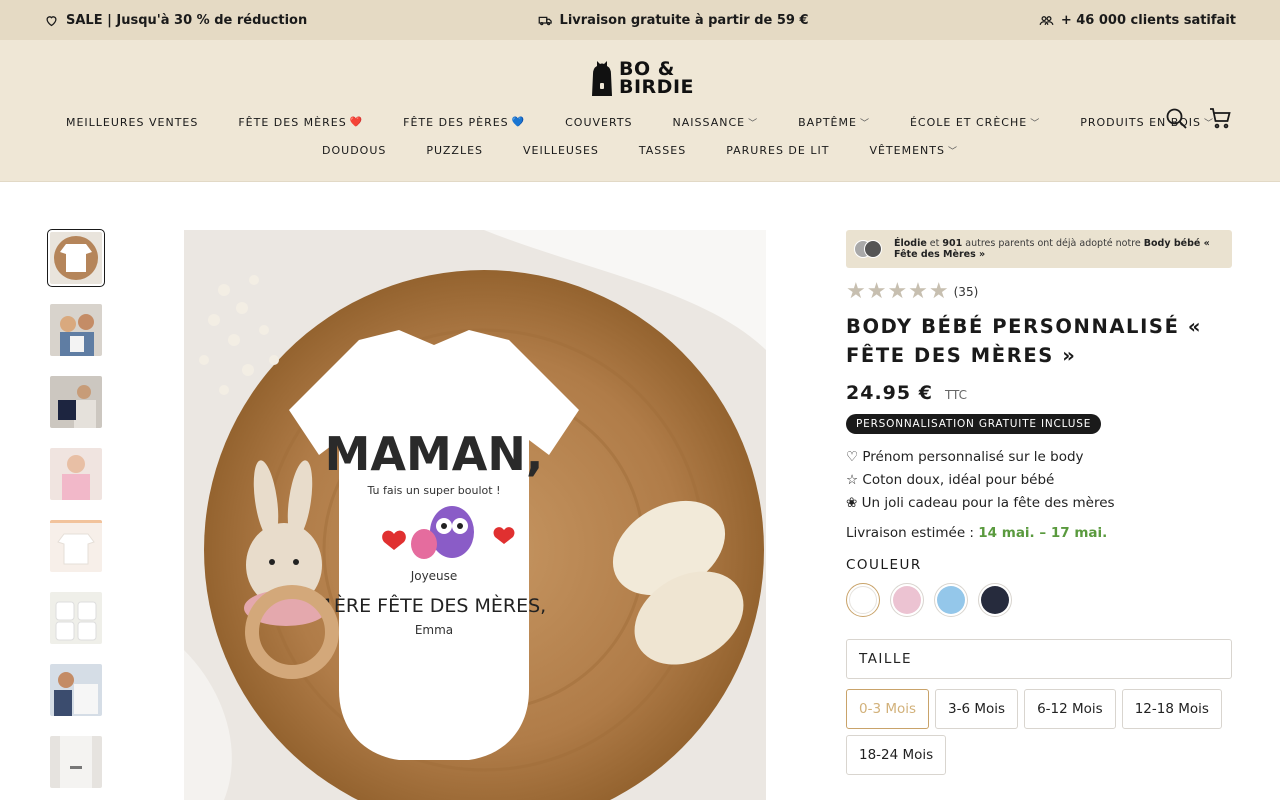  What do you see at coordinates (980, 503) in the screenshot?
I see `feature-item: ❀ Un joli cadeau pour la fête des mères` at bounding box center [980, 503].